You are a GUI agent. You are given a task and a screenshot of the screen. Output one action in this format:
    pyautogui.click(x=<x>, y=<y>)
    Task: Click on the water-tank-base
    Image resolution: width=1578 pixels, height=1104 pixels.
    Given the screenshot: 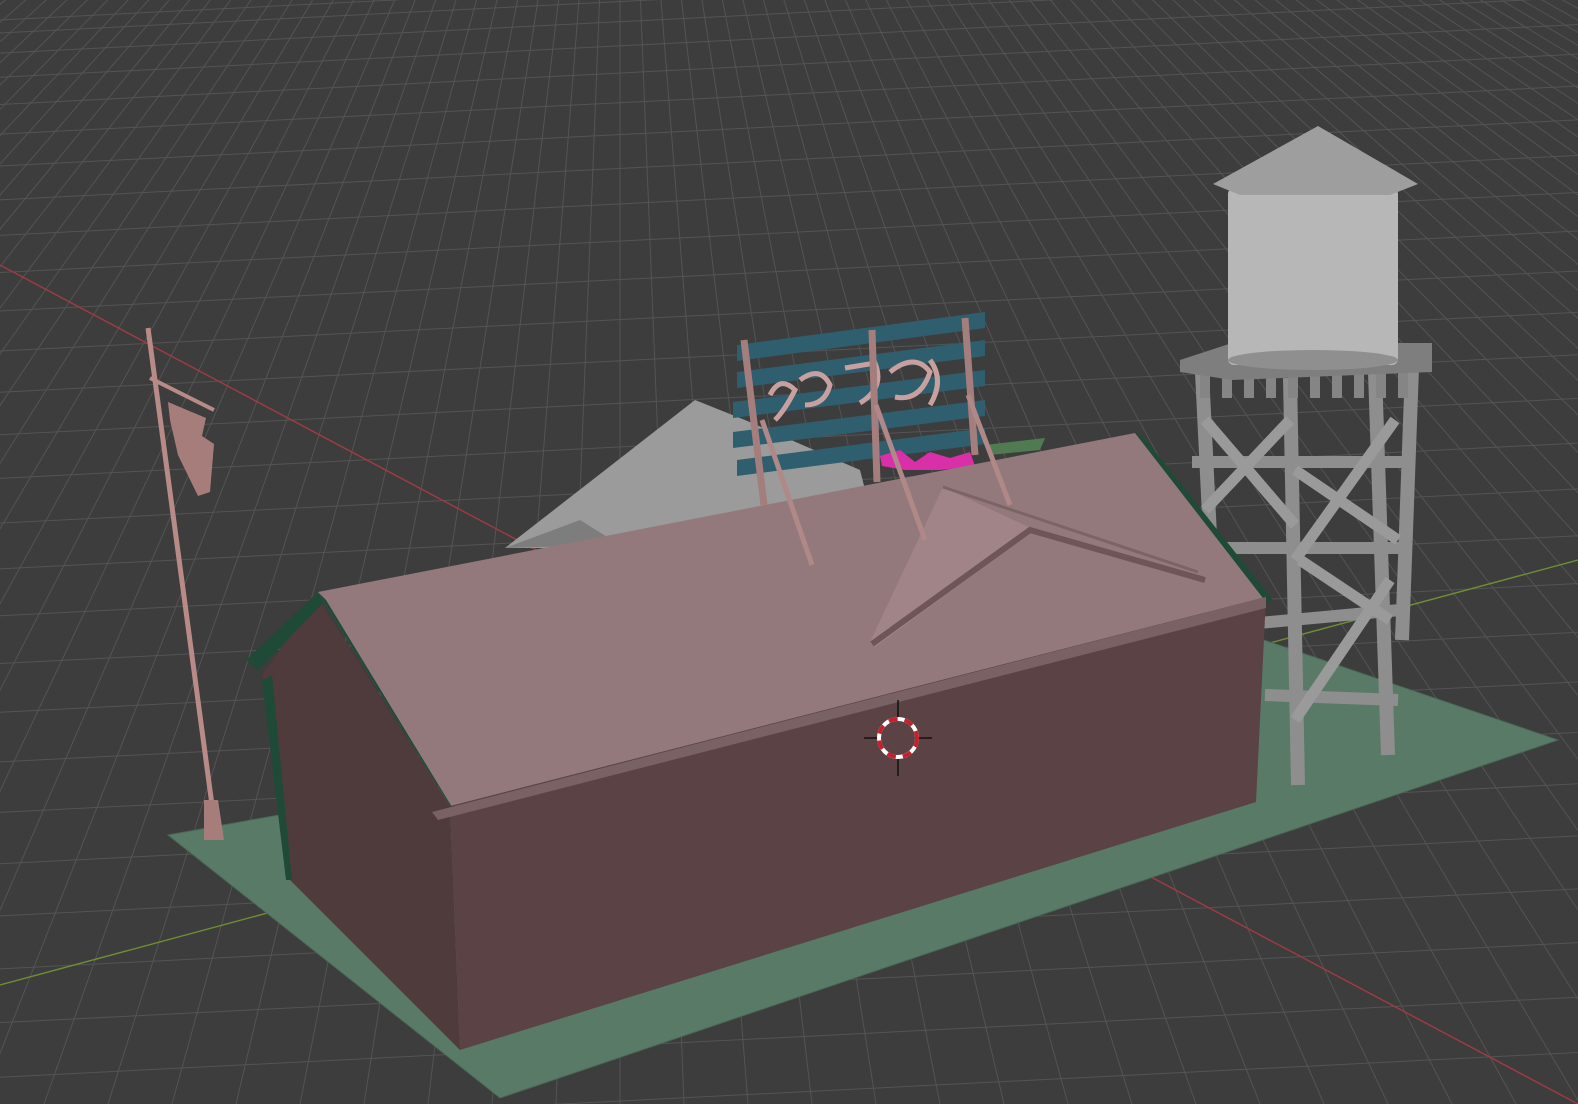 What is the action you would take?
    pyautogui.click(x=1313, y=360)
    